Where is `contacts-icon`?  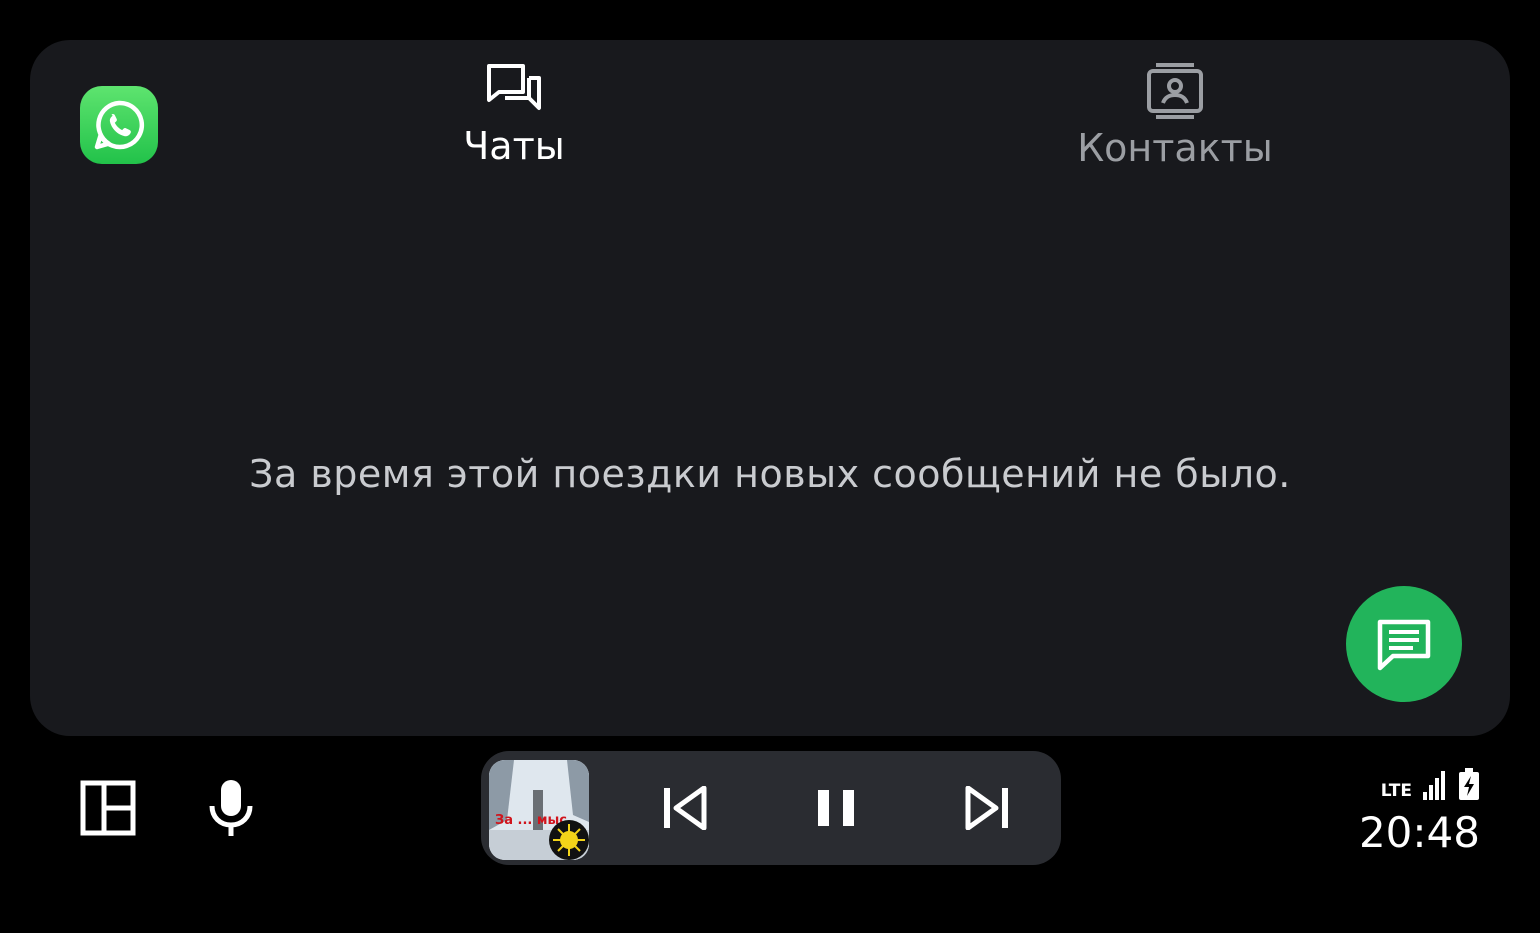 contacts-icon is located at coordinates (1175, 91).